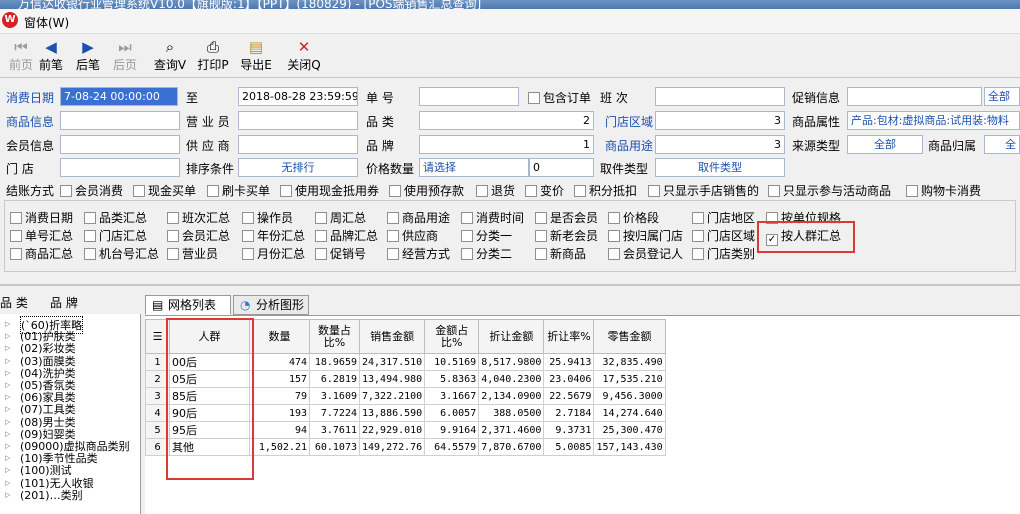 The image size is (1020, 514). I want to click on splitter, so click(510, 285).